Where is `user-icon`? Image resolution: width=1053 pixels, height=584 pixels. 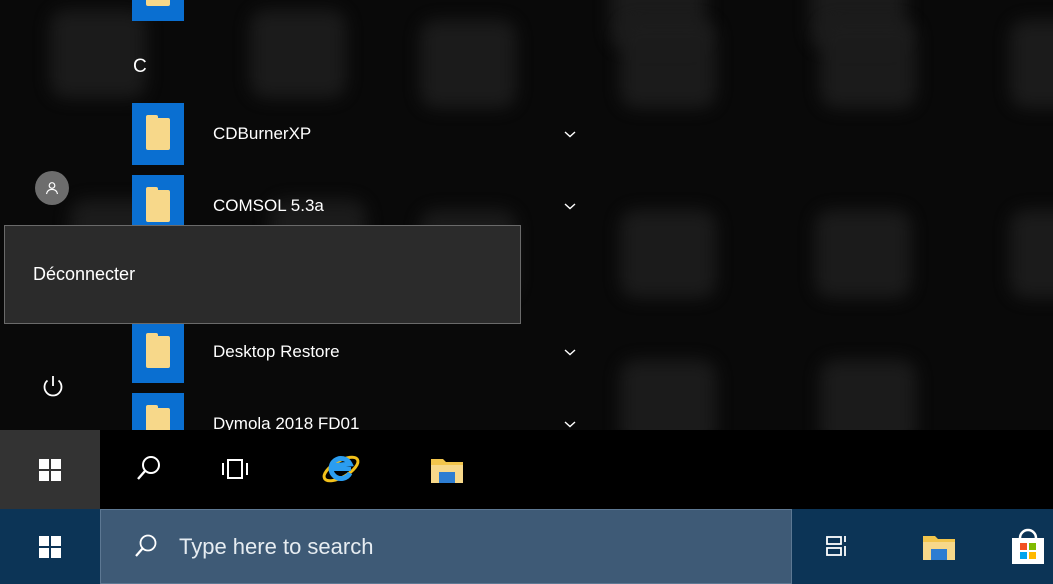 user-icon is located at coordinates (52, 188).